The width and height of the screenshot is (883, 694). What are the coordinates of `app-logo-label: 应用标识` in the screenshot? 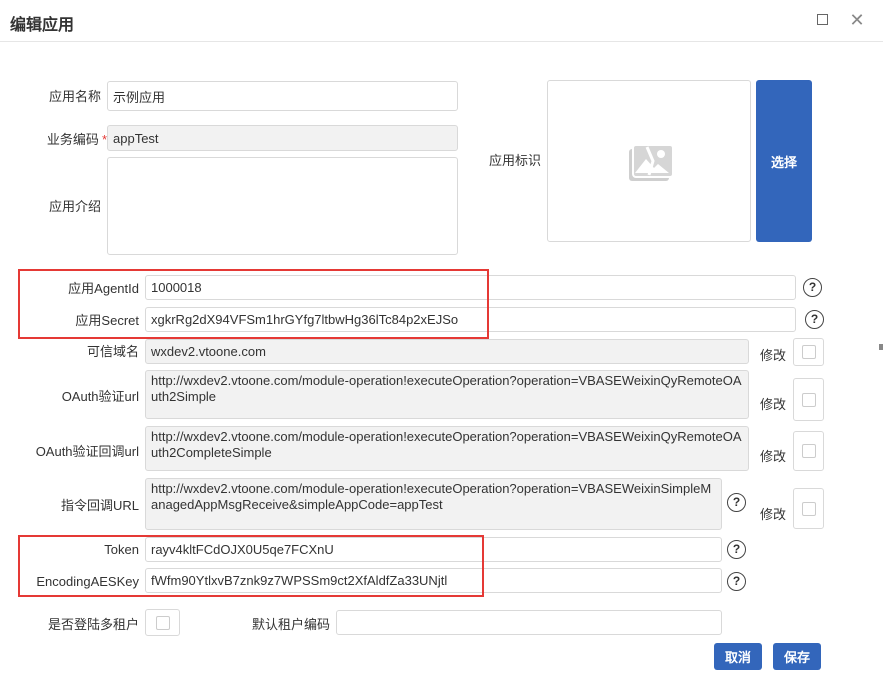 It's located at (514, 160).